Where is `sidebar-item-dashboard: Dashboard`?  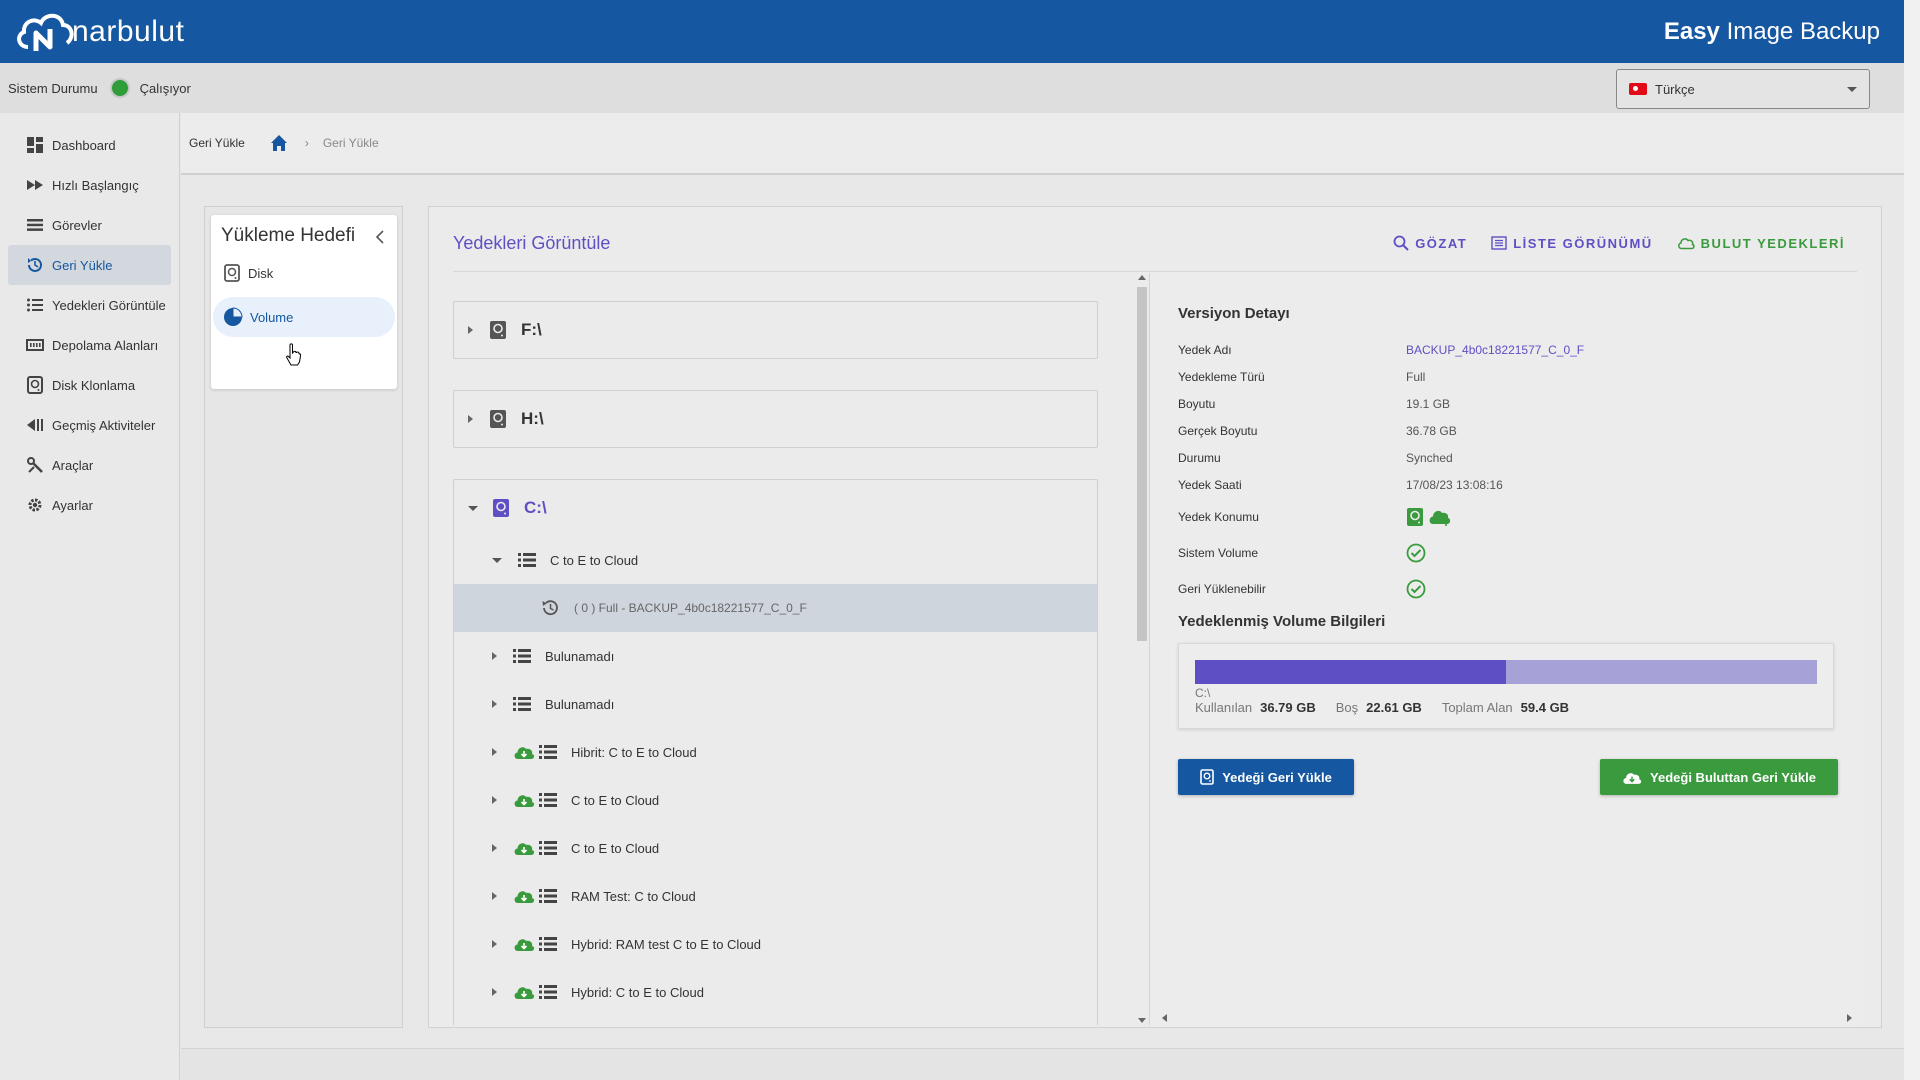 sidebar-item-dashboard: Dashboard is located at coordinates (89, 145).